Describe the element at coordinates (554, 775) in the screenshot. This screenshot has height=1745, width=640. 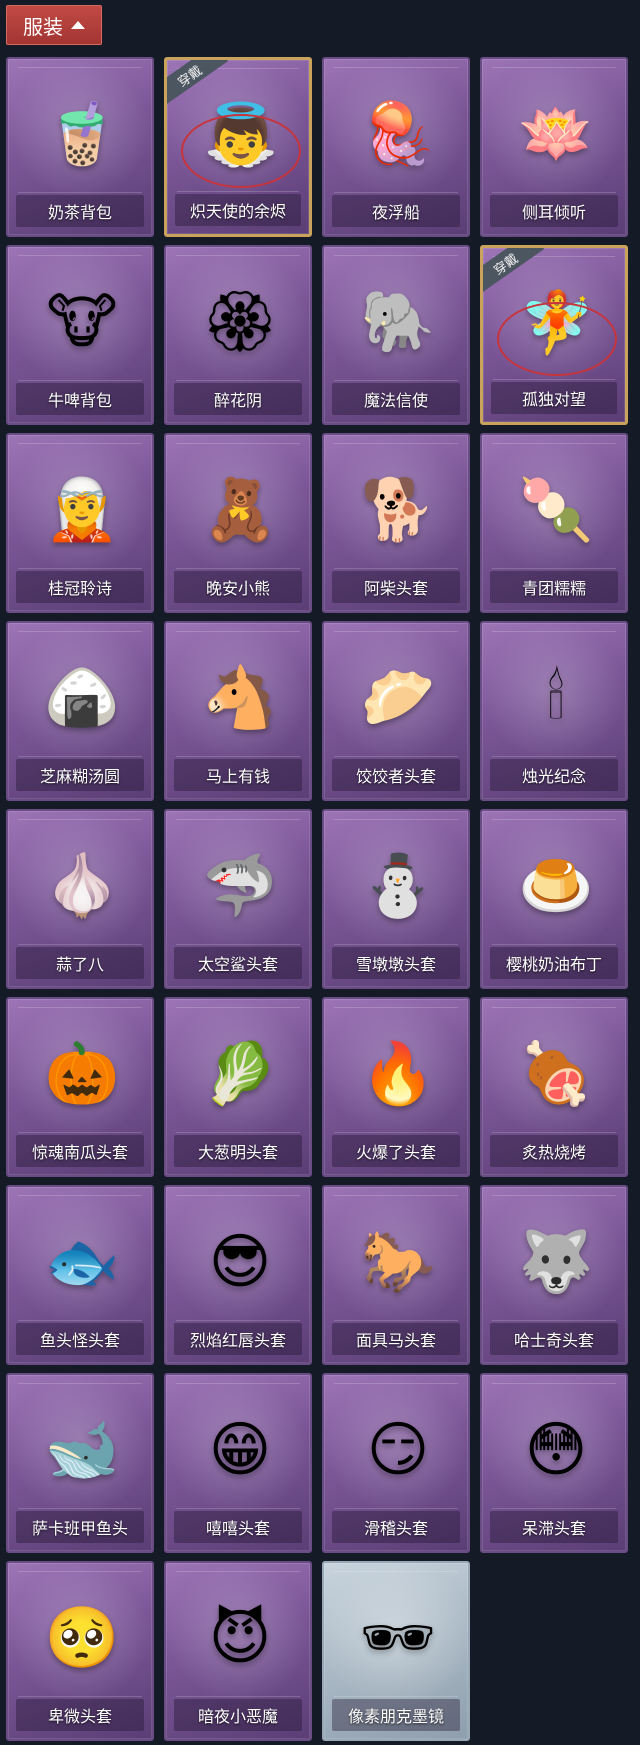
I see `item-name: 烛光纪念` at that location.